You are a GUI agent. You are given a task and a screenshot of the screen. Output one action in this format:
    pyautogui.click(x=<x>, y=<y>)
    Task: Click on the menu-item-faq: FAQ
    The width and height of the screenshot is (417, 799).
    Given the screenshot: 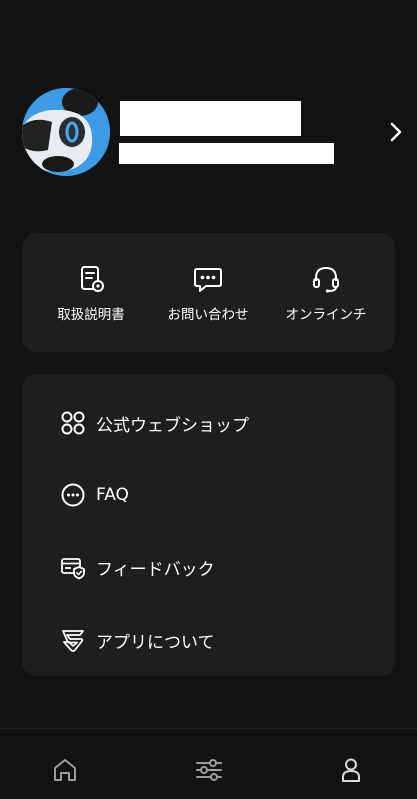 What is the action you would take?
    pyautogui.click(x=220, y=495)
    